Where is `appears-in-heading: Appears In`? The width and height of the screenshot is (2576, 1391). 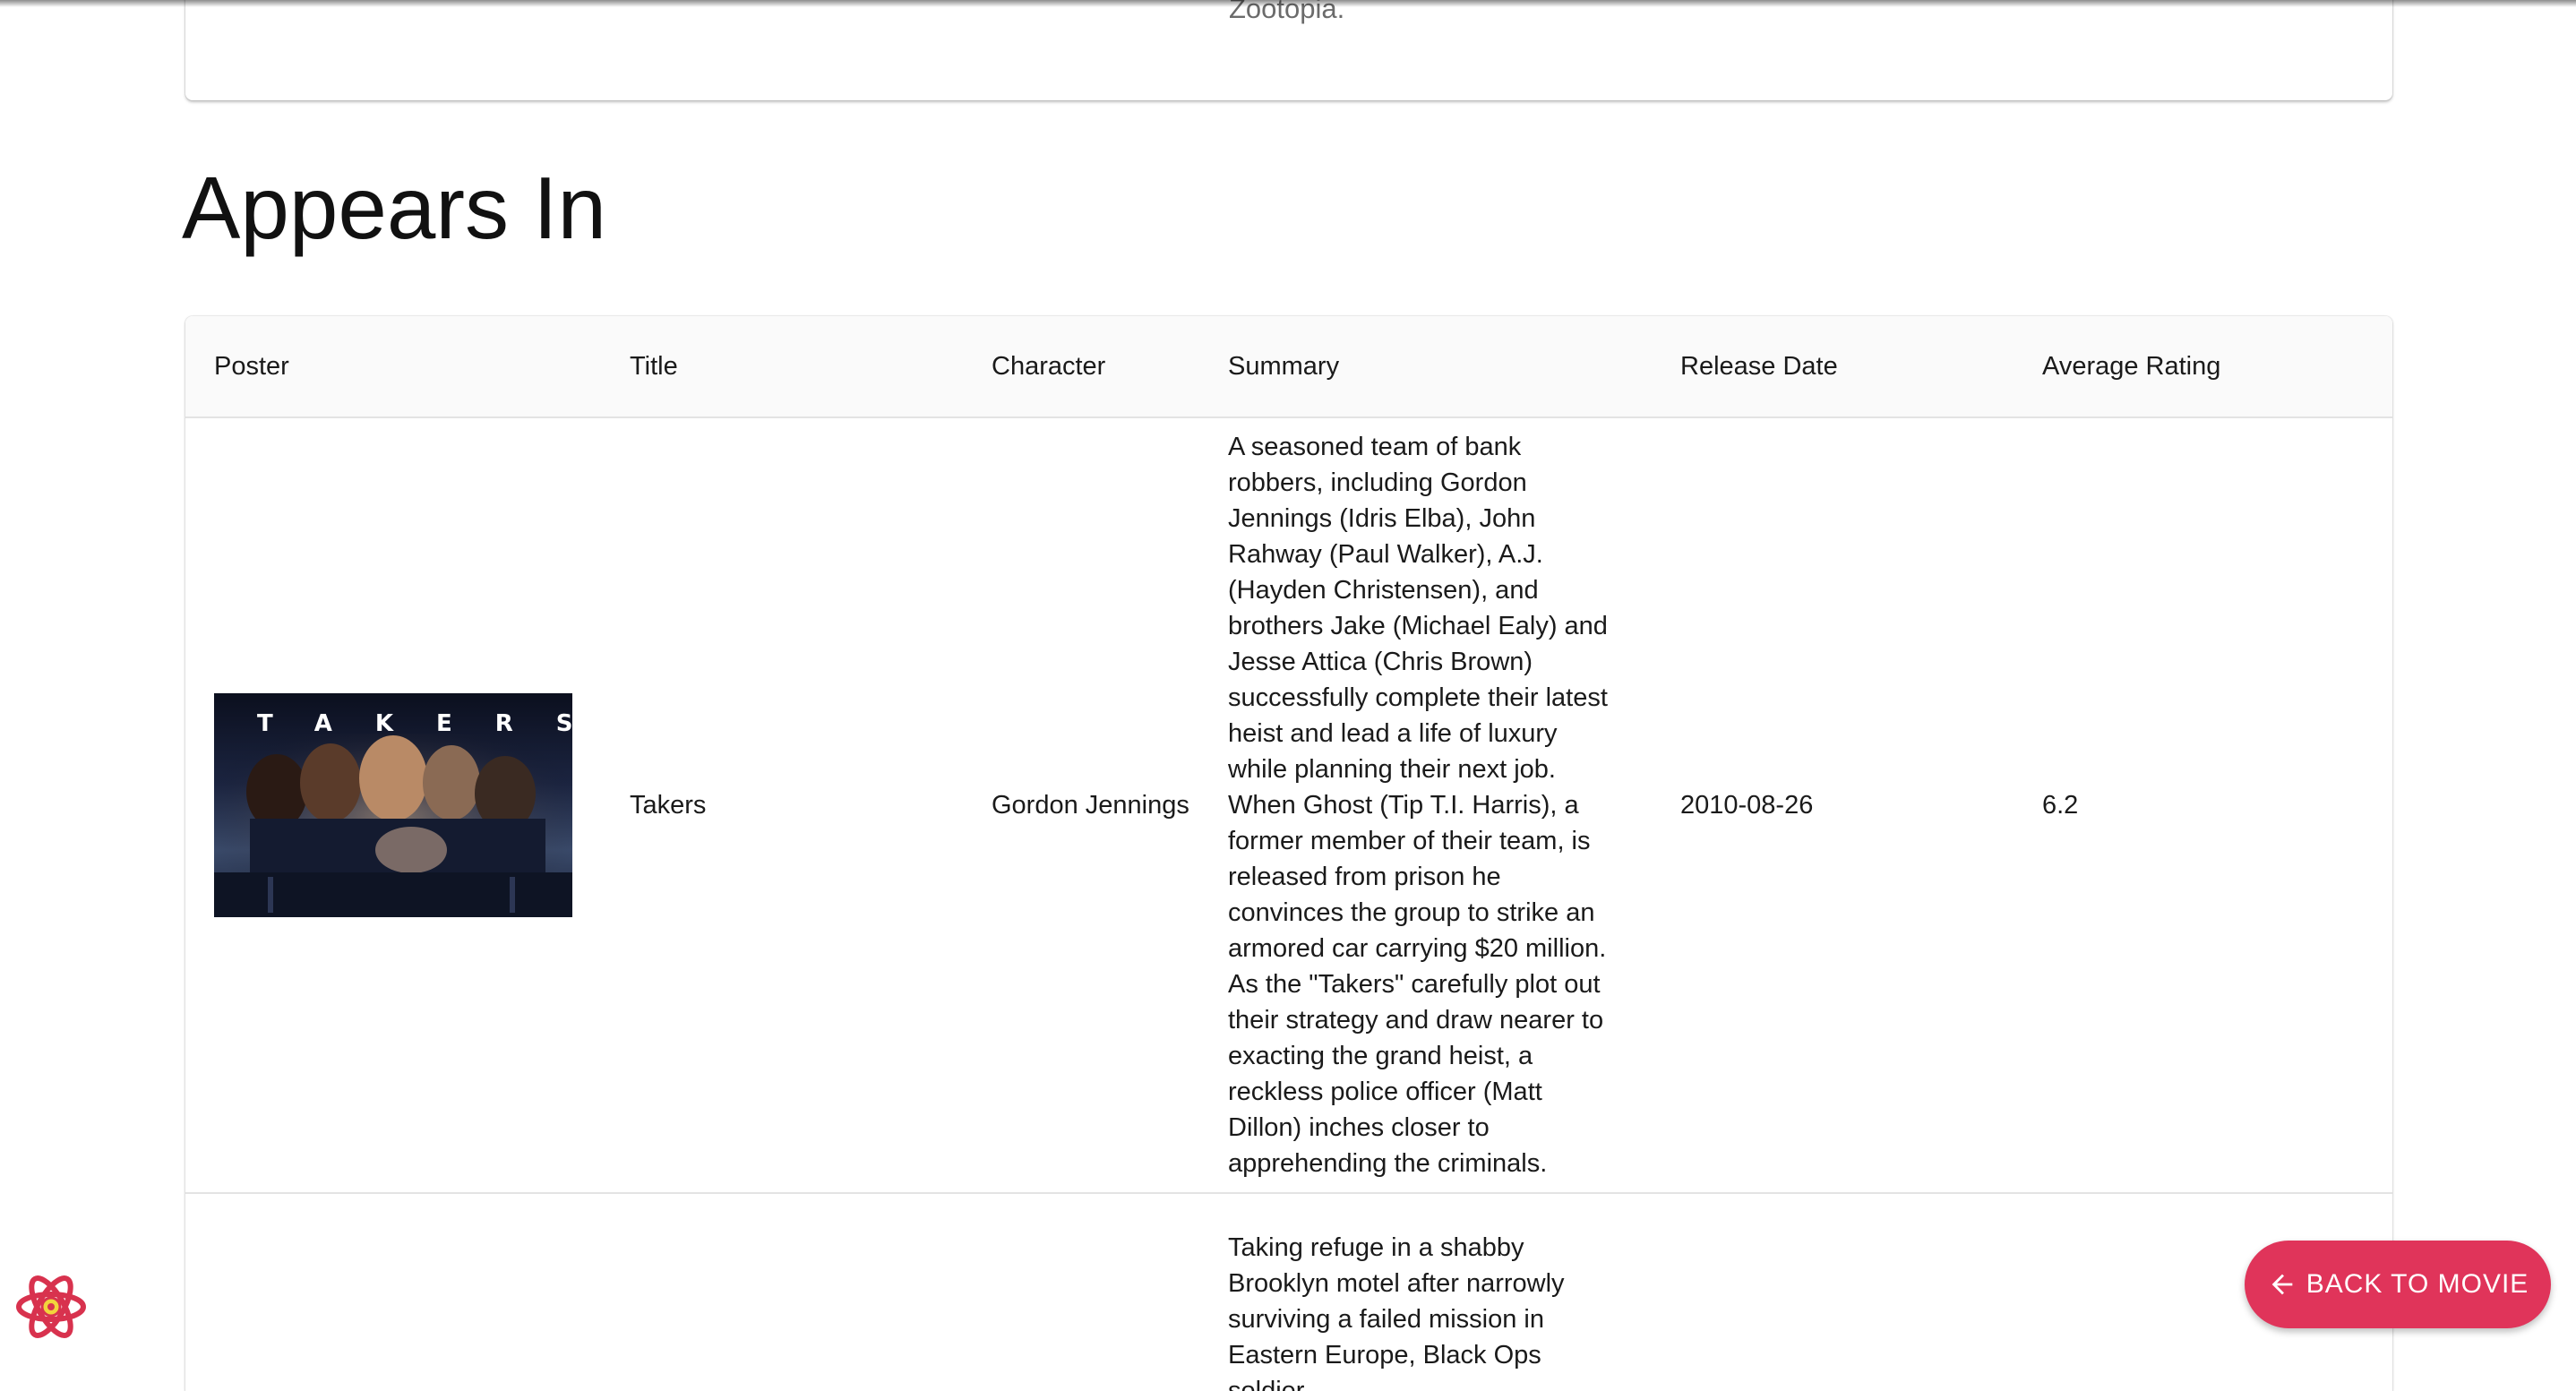 appears-in-heading: Appears In is located at coordinates (394, 208).